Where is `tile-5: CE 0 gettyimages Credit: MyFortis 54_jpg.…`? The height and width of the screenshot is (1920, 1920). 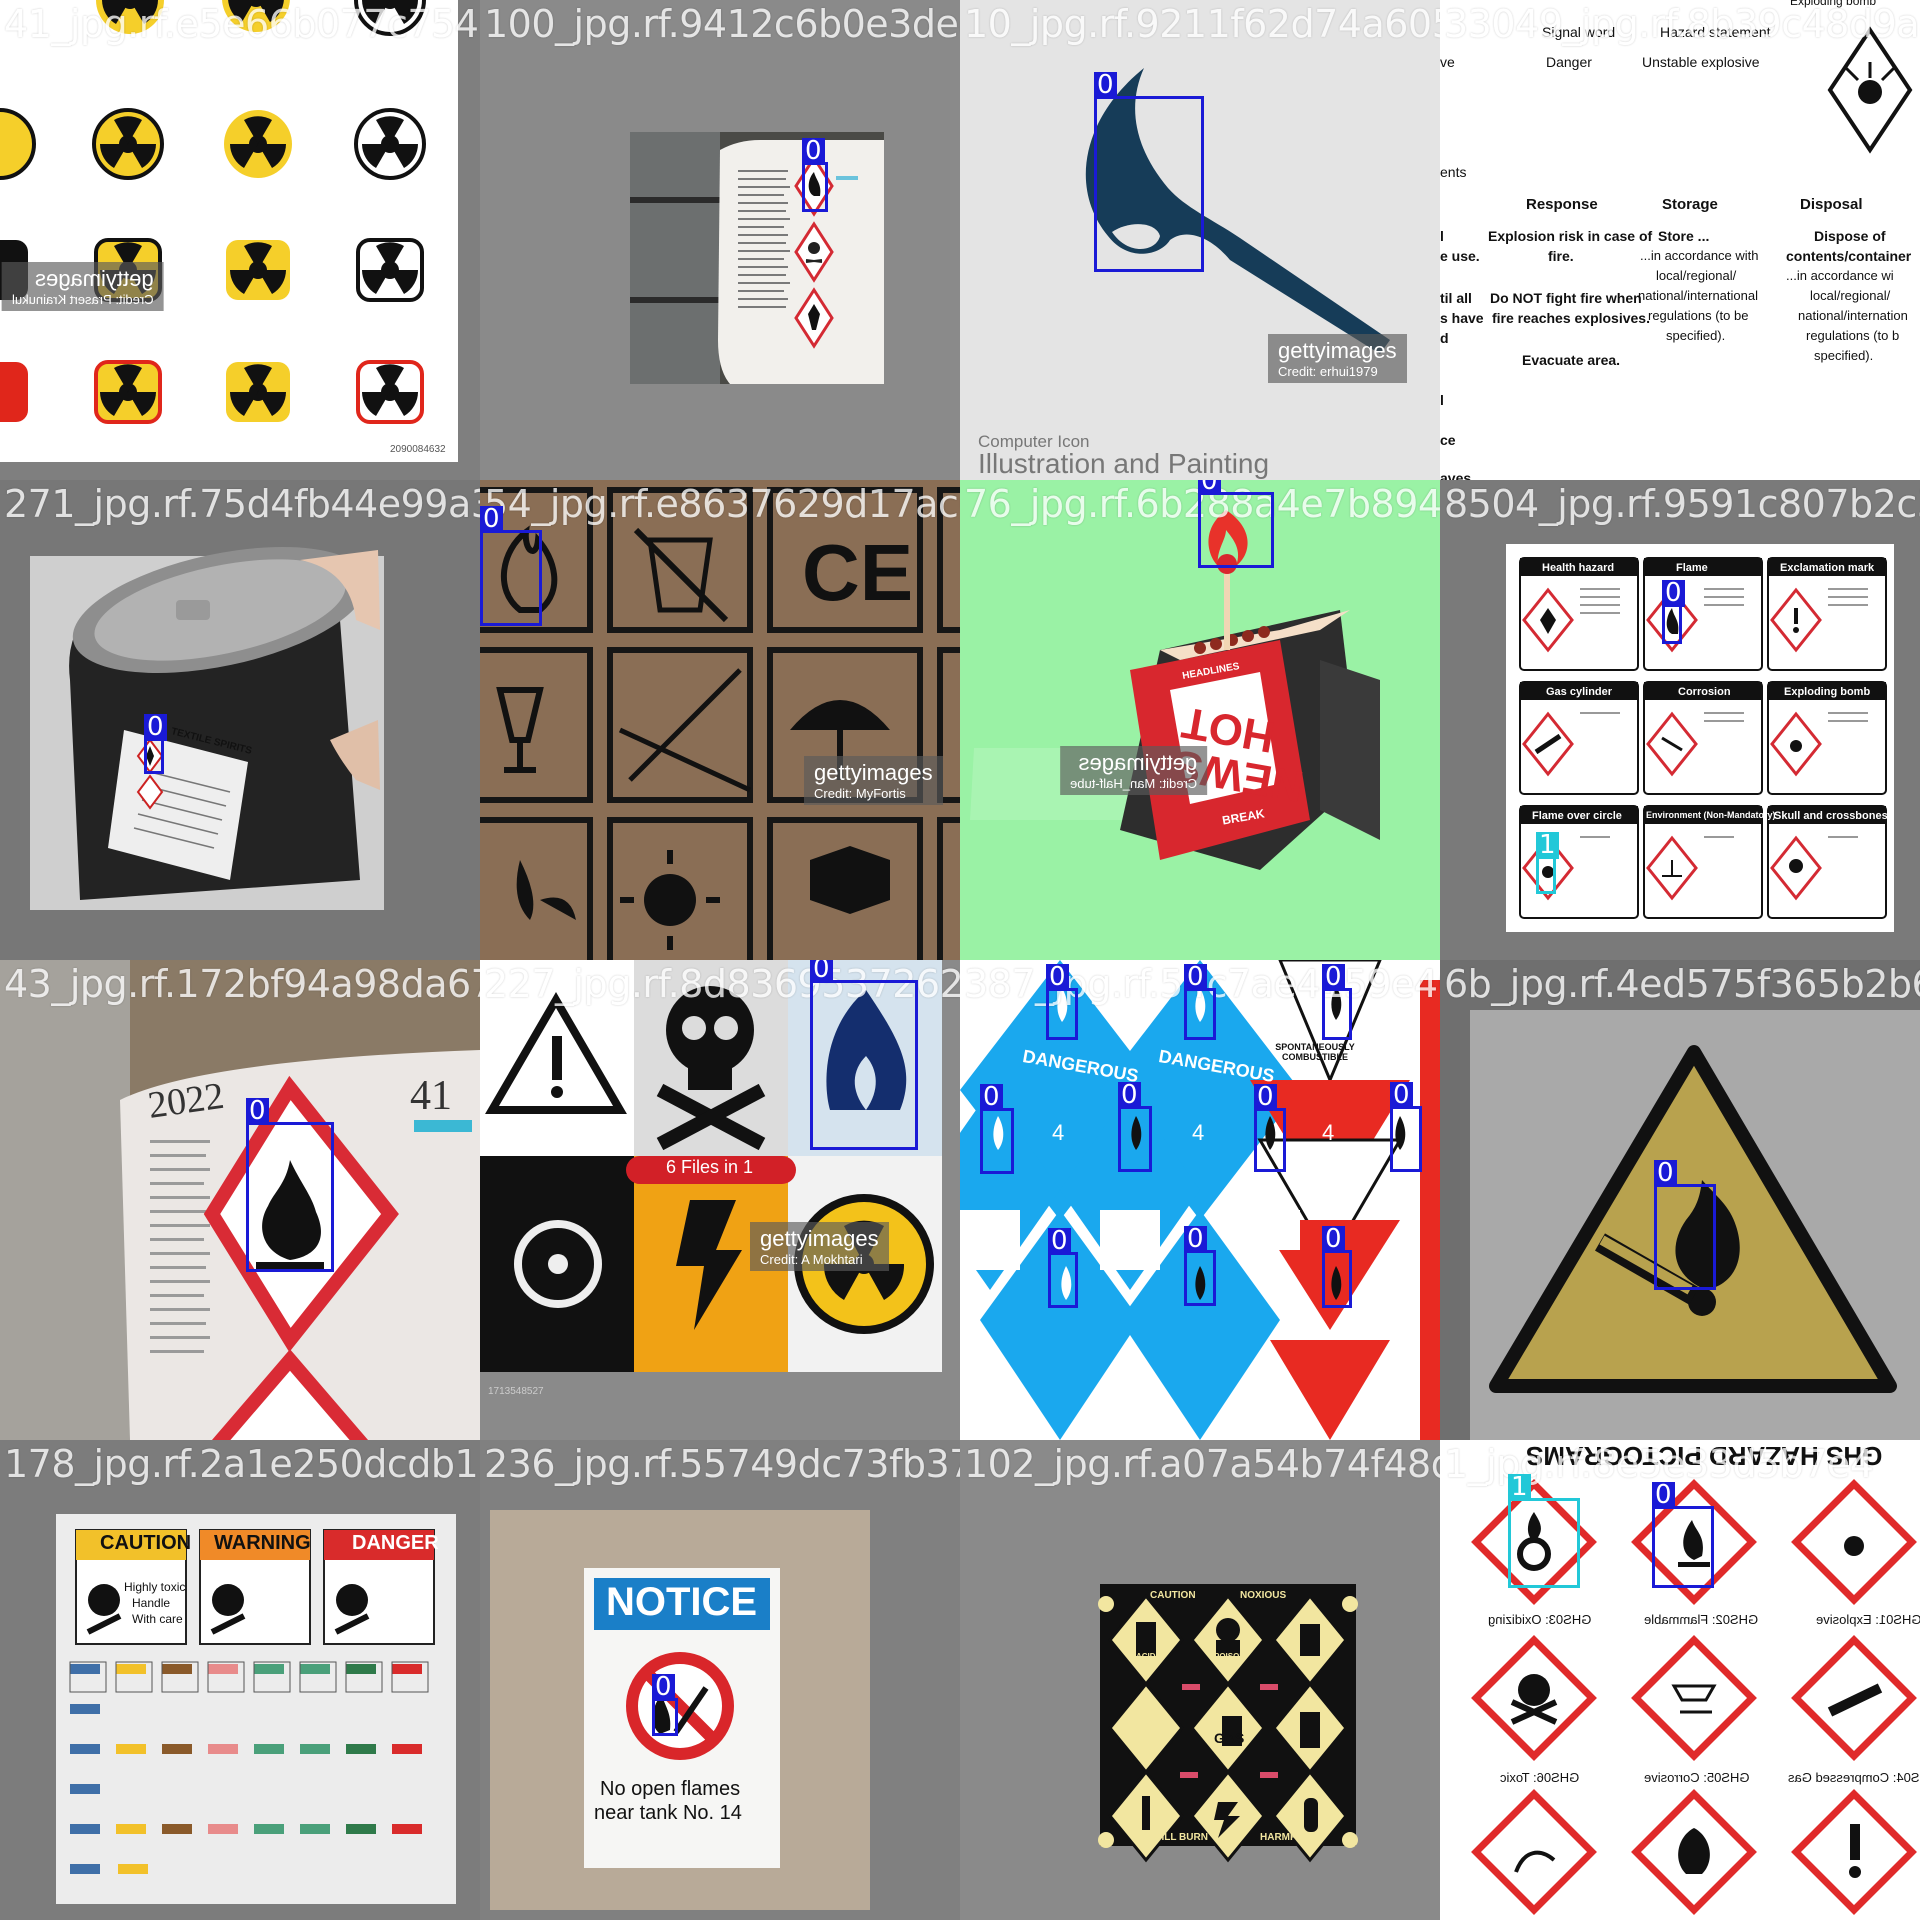
tile-5: CE 0 gettyimages Credit: MyFortis 54_jpg.… is located at coordinates (720, 720).